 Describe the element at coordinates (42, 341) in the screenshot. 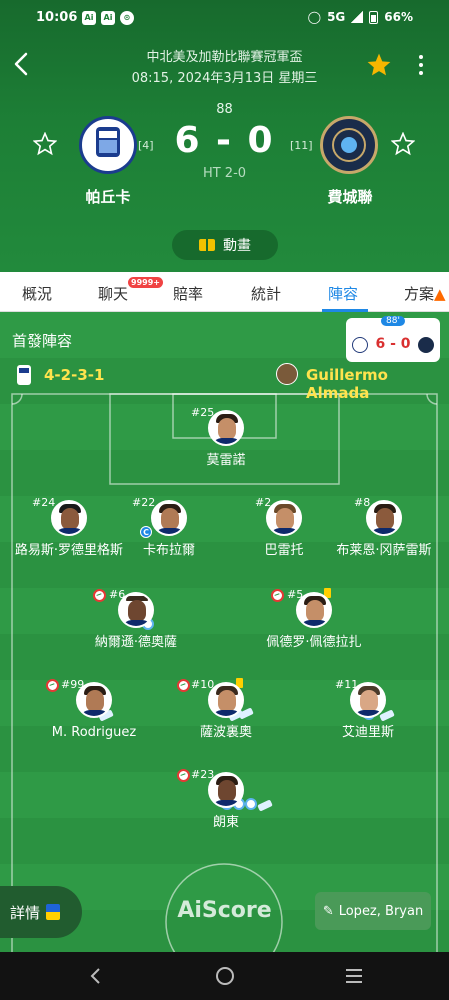

I see `lineup-title: 首發陣容` at that location.